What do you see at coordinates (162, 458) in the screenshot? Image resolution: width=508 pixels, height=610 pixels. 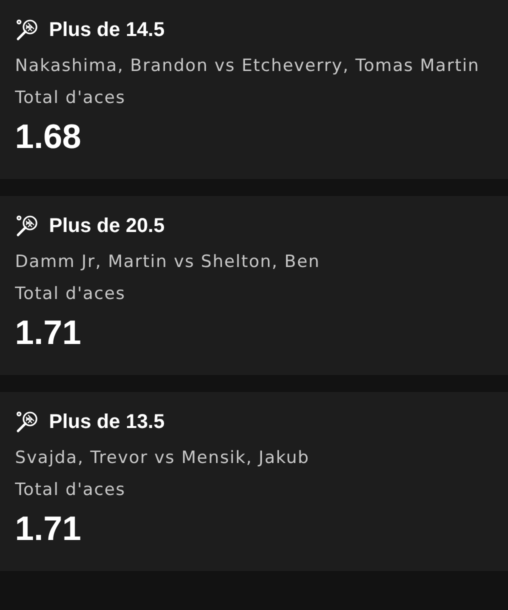 I see `match-name: Svajda, Trevor vs Mensik, Jakub` at bounding box center [162, 458].